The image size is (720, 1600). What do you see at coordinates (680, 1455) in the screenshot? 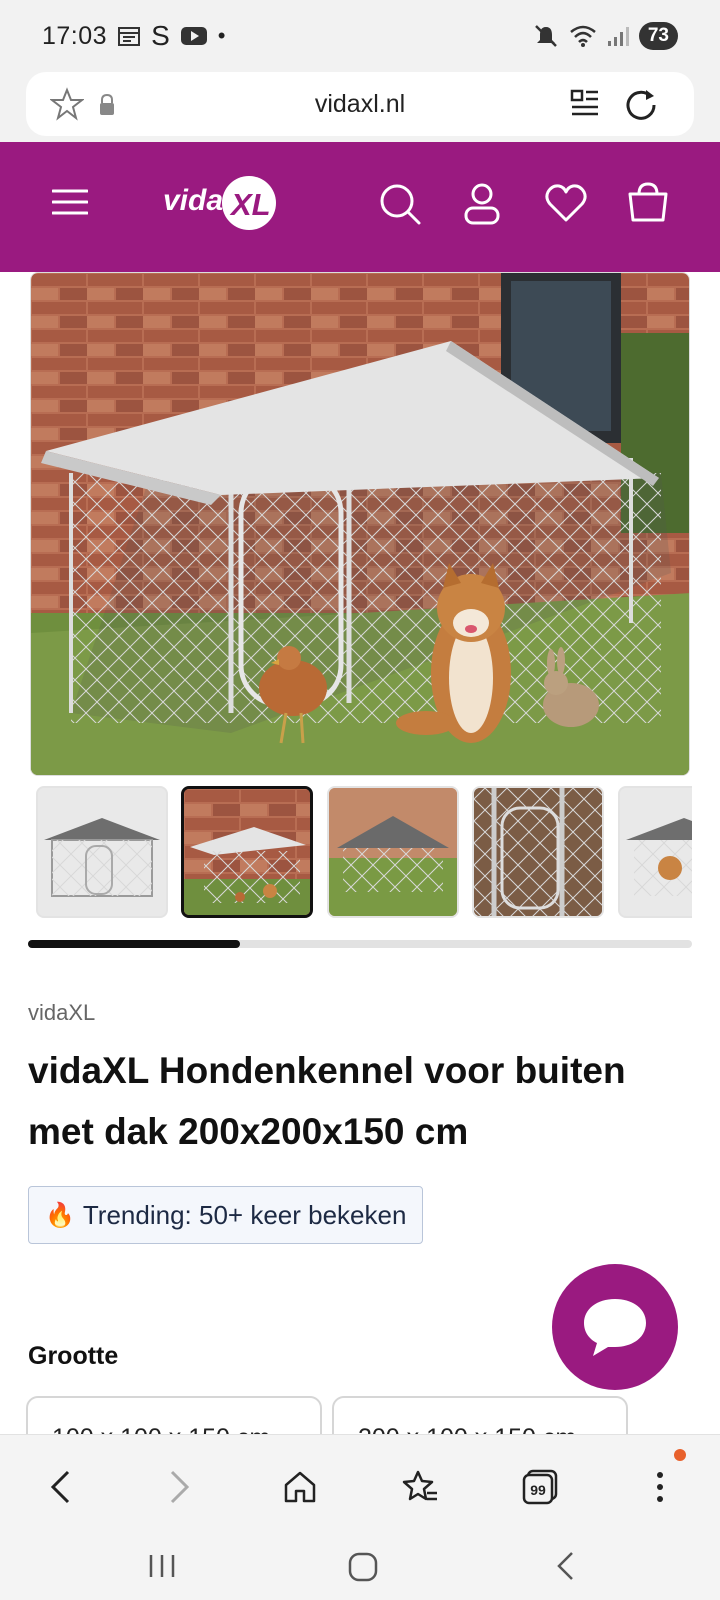
I see `notification-badge` at bounding box center [680, 1455].